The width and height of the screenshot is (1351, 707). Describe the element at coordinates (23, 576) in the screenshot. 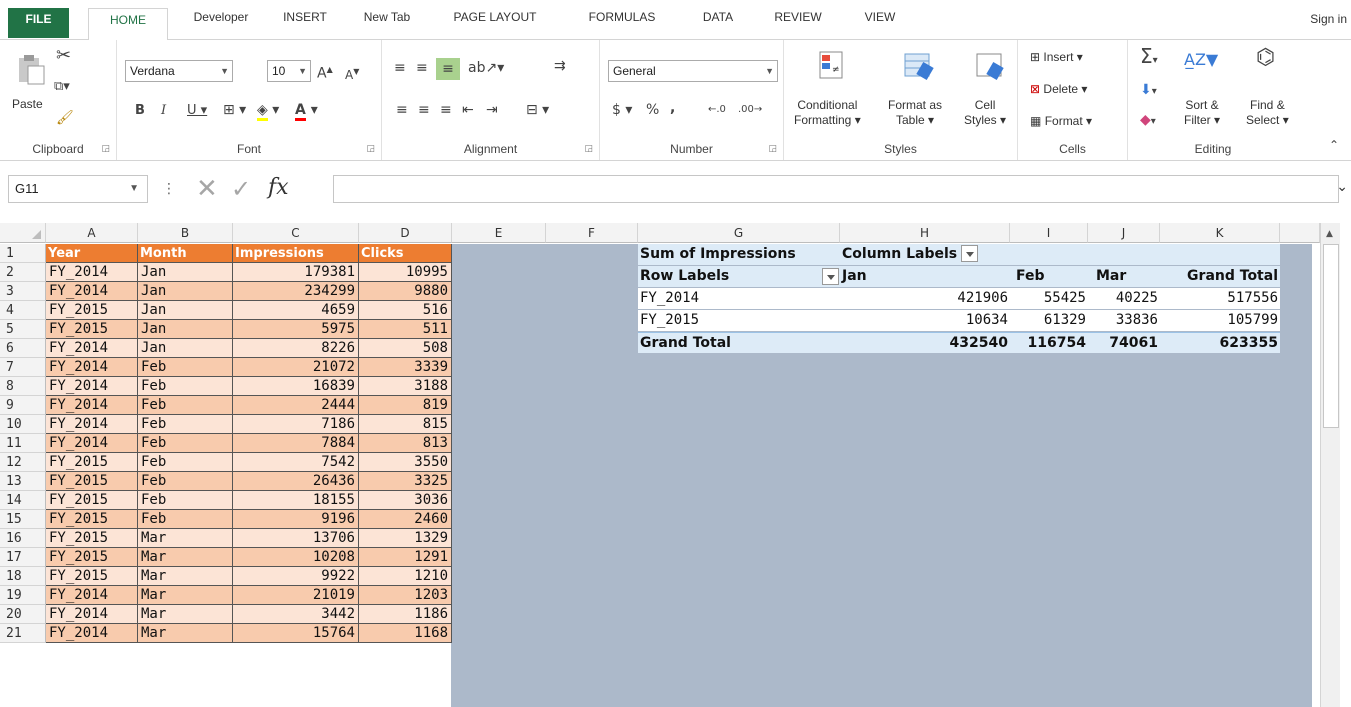

I see `row-header: 18` at that location.